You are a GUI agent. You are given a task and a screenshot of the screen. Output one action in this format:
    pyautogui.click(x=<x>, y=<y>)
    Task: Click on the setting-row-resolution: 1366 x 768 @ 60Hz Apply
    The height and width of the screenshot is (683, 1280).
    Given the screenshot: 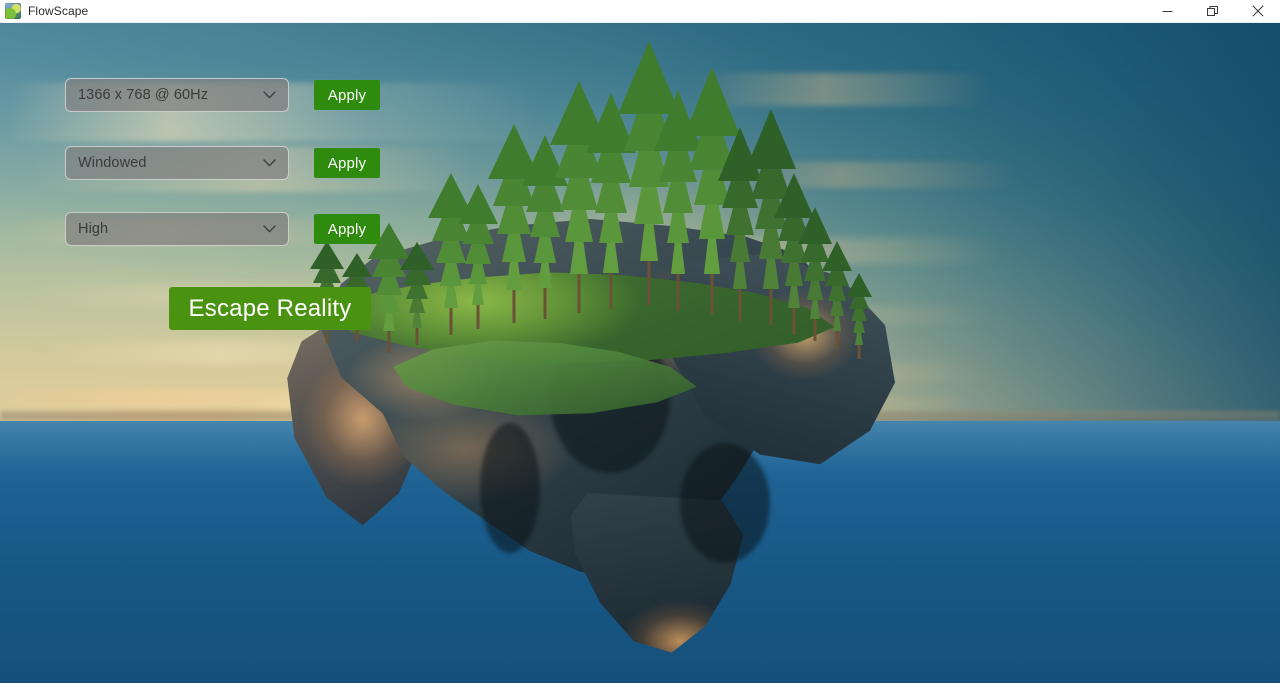 What is the action you would take?
    pyautogui.click(x=222, y=95)
    